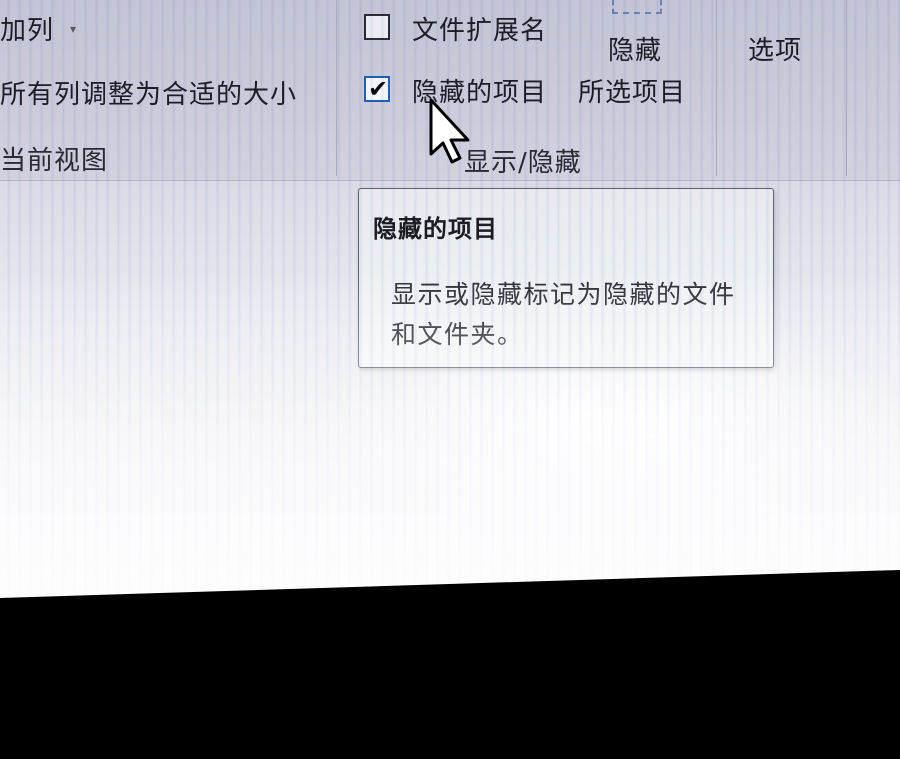 This screenshot has width=900, height=759. I want to click on hide-selected-icon, so click(637, 7).